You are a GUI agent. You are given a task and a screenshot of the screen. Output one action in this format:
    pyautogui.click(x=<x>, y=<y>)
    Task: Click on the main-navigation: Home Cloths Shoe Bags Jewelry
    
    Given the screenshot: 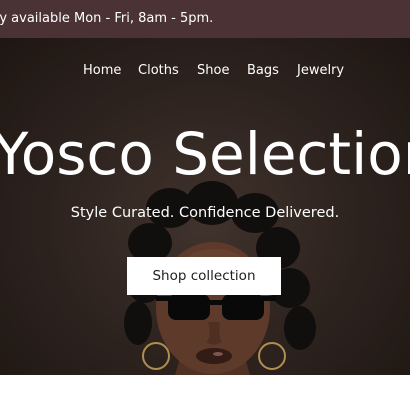 What is the action you would take?
    pyautogui.click(x=205, y=71)
    